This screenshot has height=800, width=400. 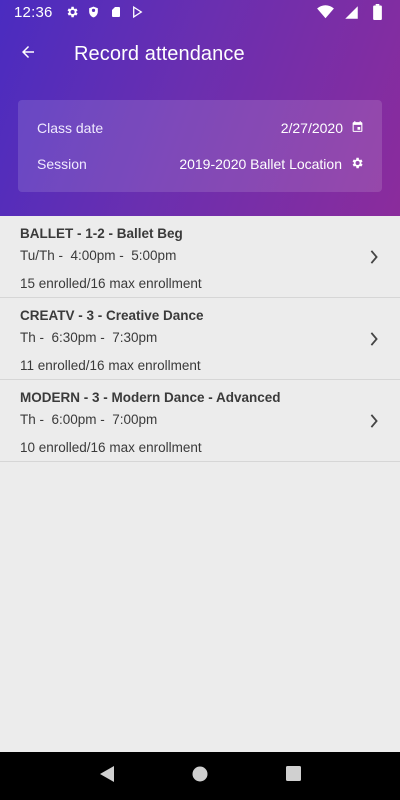 What do you see at coordinates (101, 233) in the screenshot?
I see `class-name: BALLET - 1-2 - Ballet Beg` at bounding box center [101, 233].